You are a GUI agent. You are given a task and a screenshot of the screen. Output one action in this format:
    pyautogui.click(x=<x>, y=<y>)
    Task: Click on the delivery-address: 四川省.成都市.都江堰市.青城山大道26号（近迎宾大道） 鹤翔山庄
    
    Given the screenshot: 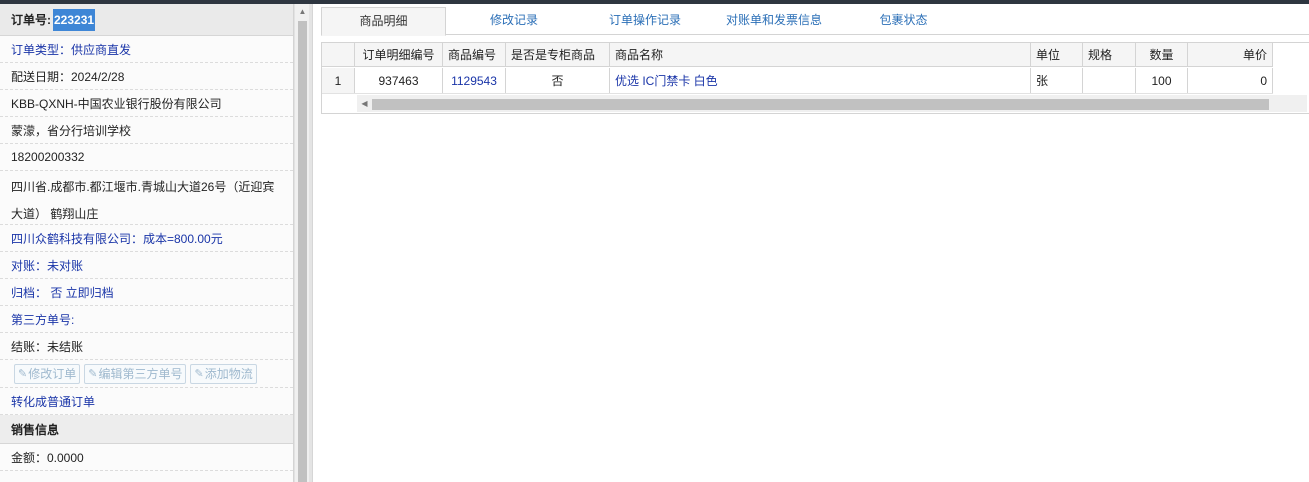 What is the action you would take?
    pyautogui.click(x=146, y=198)
    